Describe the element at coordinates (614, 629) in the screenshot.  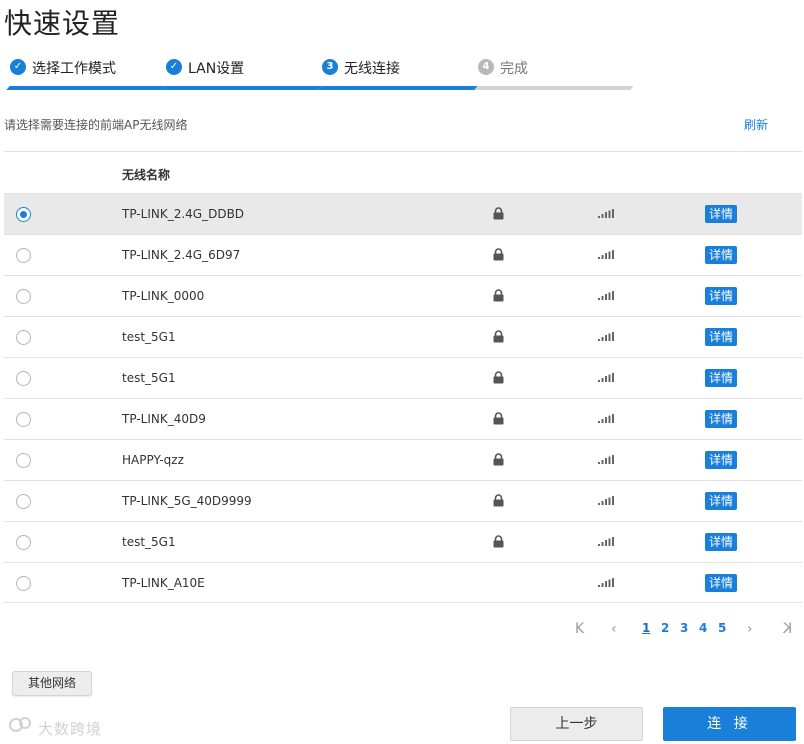
I see `prev-page-icon: ‹` at that location.